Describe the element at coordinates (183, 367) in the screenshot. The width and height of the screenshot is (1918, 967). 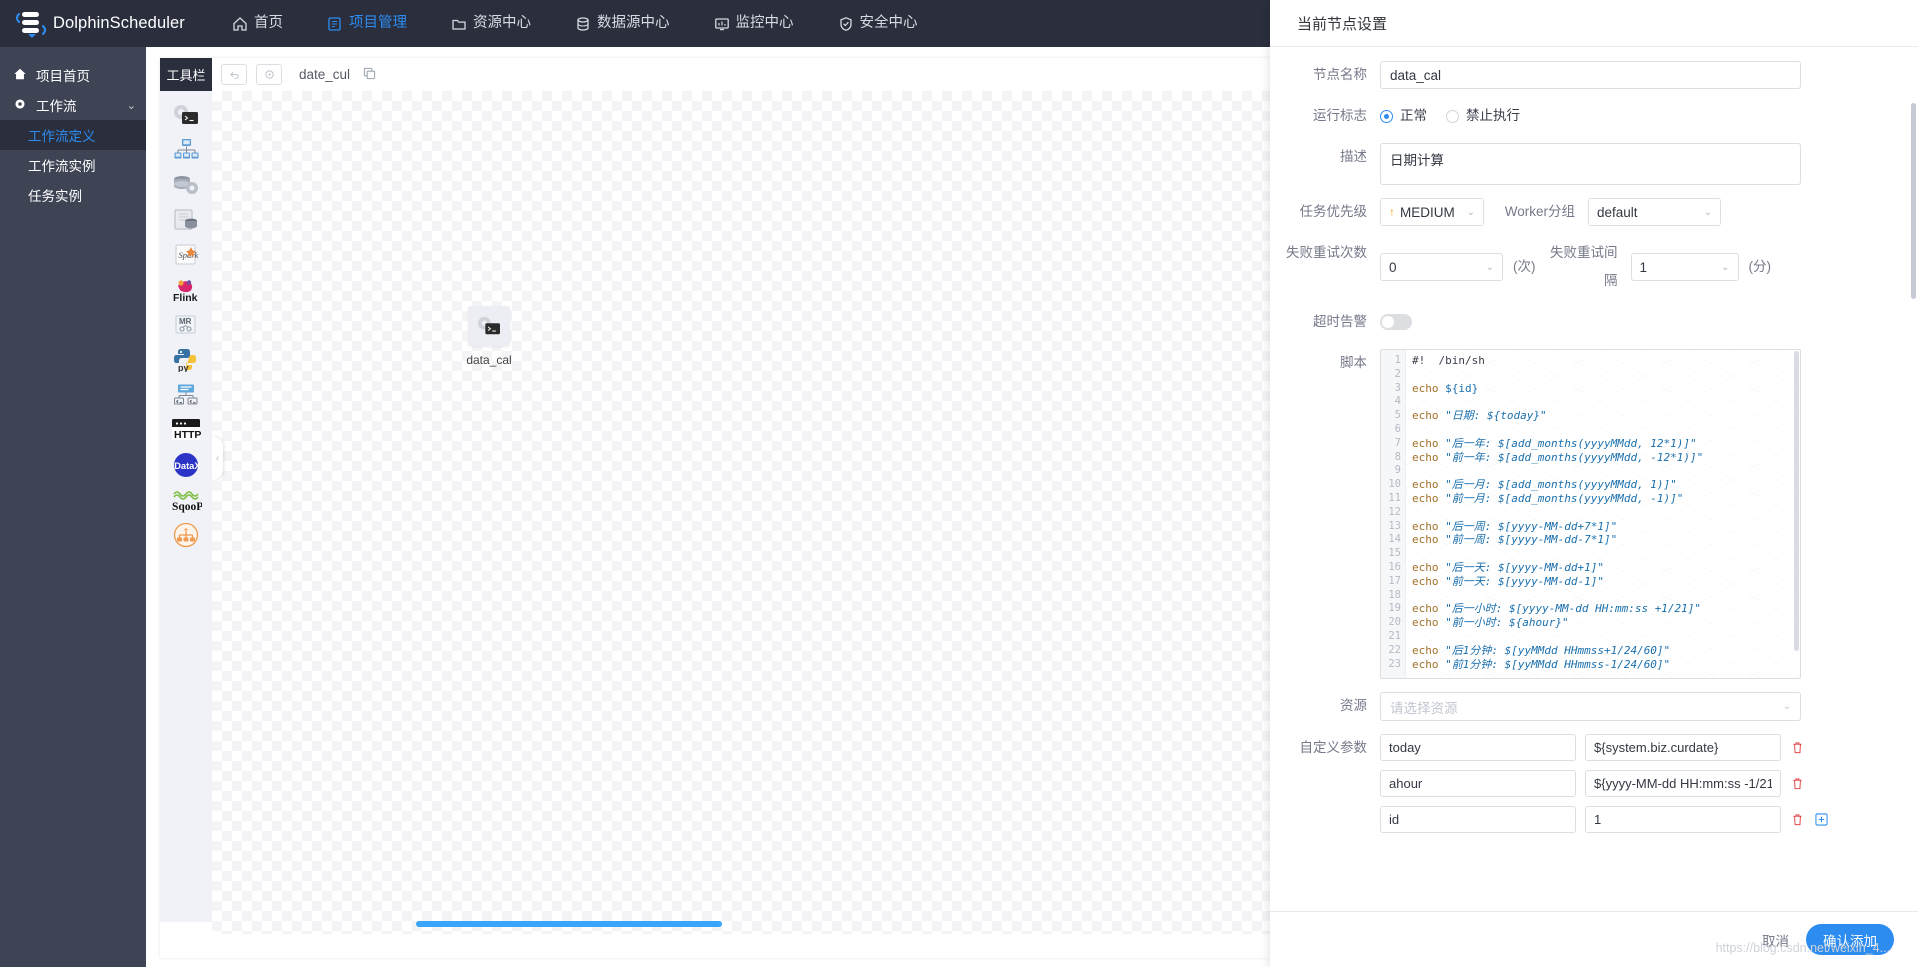
I see `svg-text: py` at that location.